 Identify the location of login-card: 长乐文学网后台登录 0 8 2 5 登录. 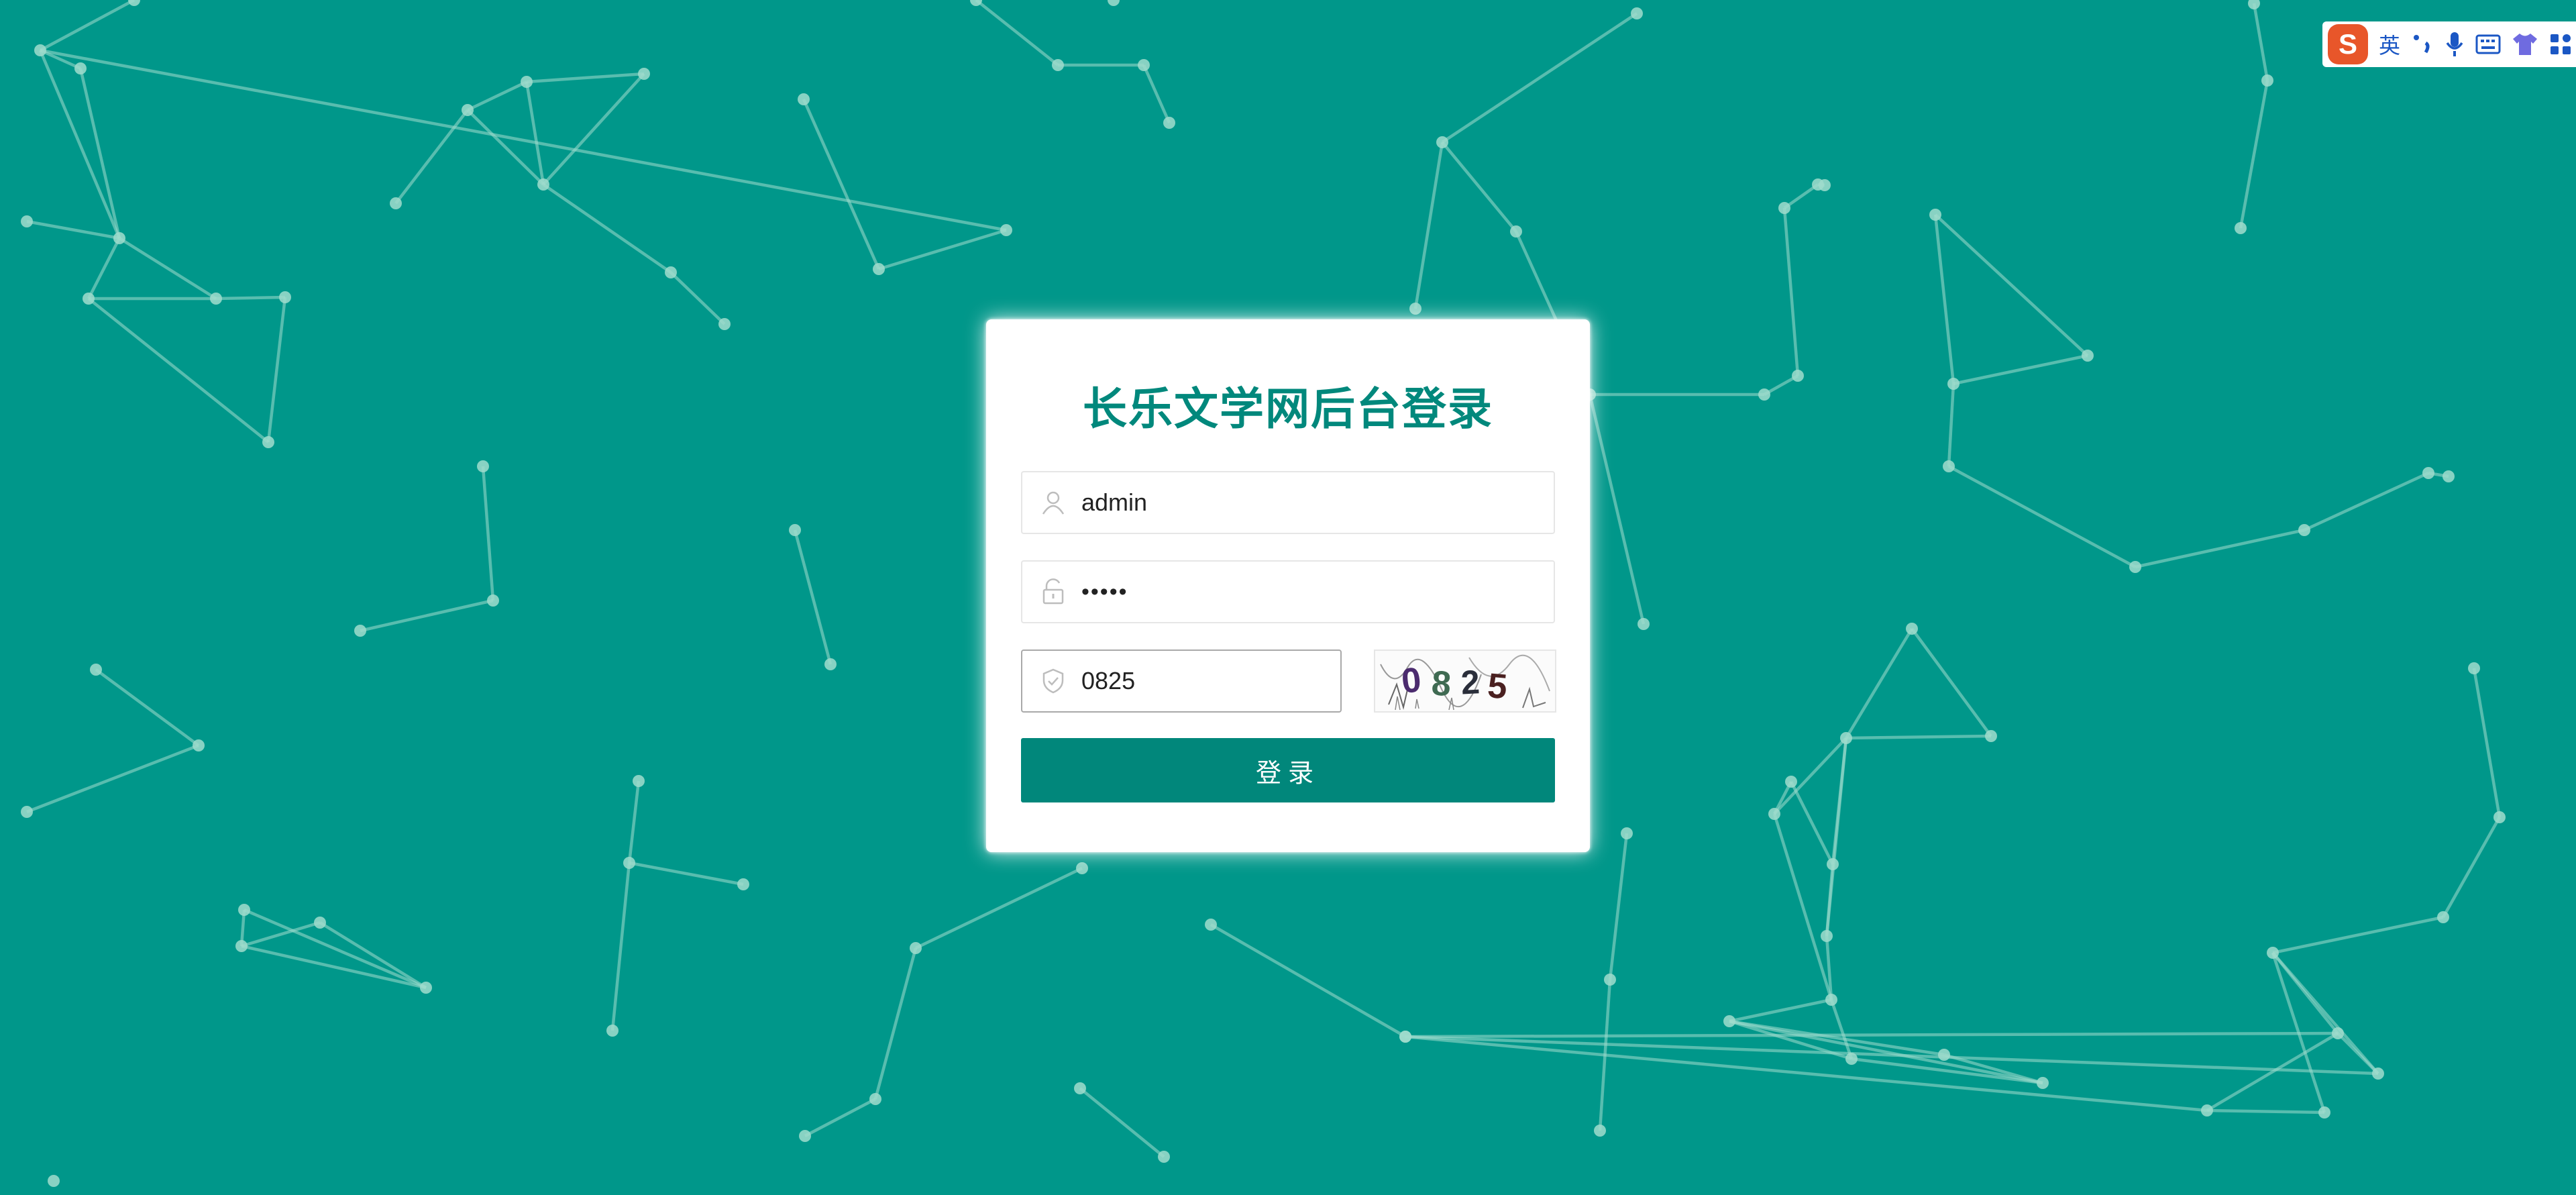
(1288, 585).